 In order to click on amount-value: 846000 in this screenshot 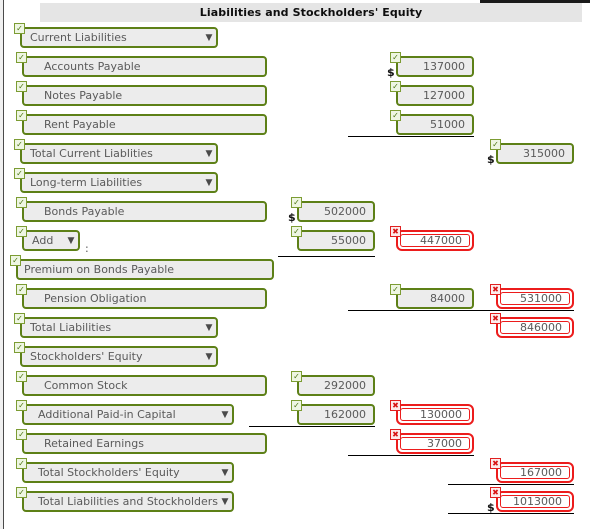, I will do `click(541, 327)`.